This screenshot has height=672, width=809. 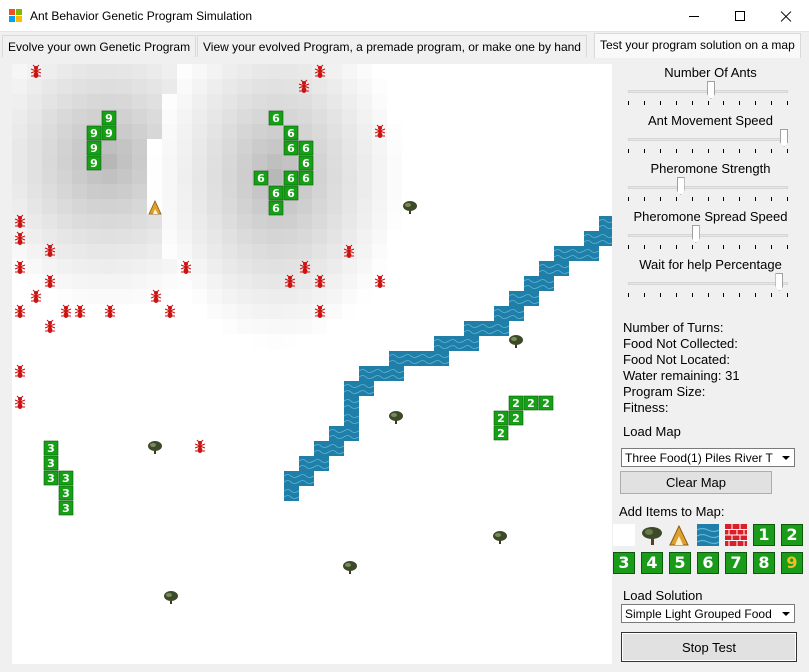 I want to click on food-3-tile: 3, so click(x=624, y=563).